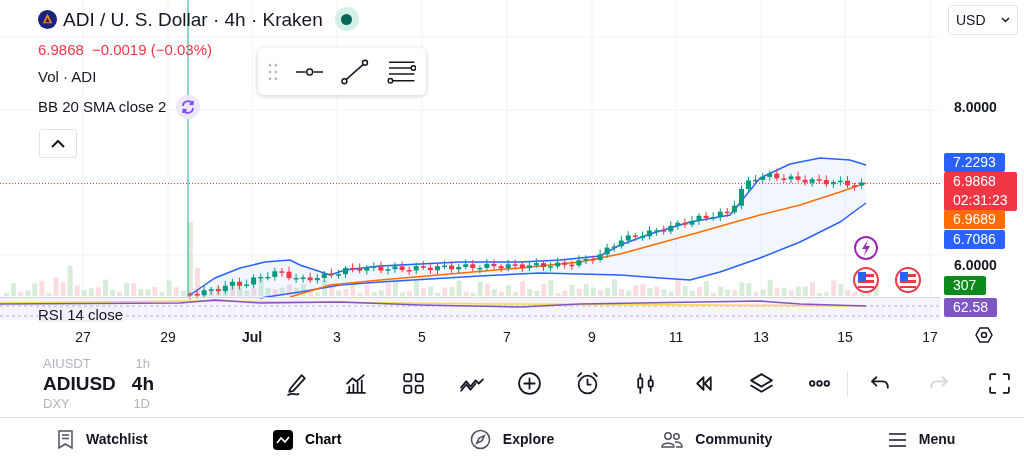 The image size is (1024, 461). I want to click on date-tick: 5, so click(422, 337).